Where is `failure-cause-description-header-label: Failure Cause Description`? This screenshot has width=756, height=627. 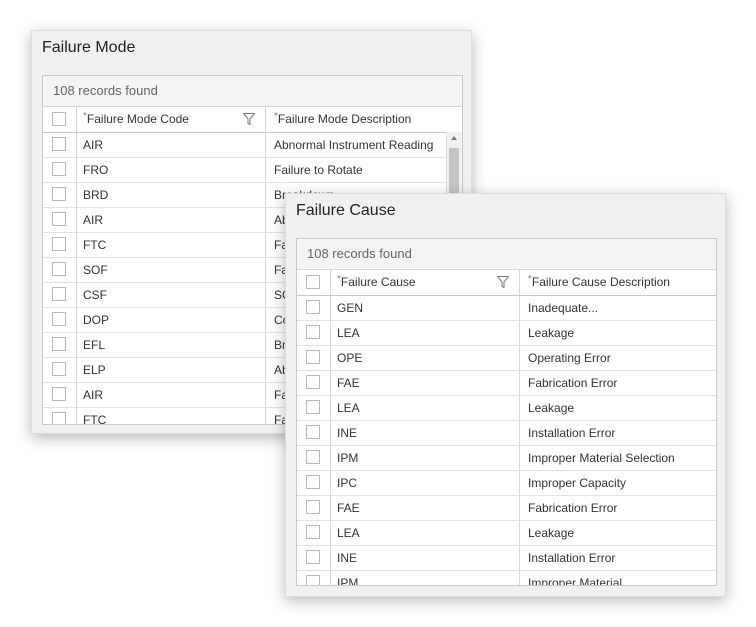 failure-cause-description-header-label: Failure Cause Description is located at coordinates (600, 282).